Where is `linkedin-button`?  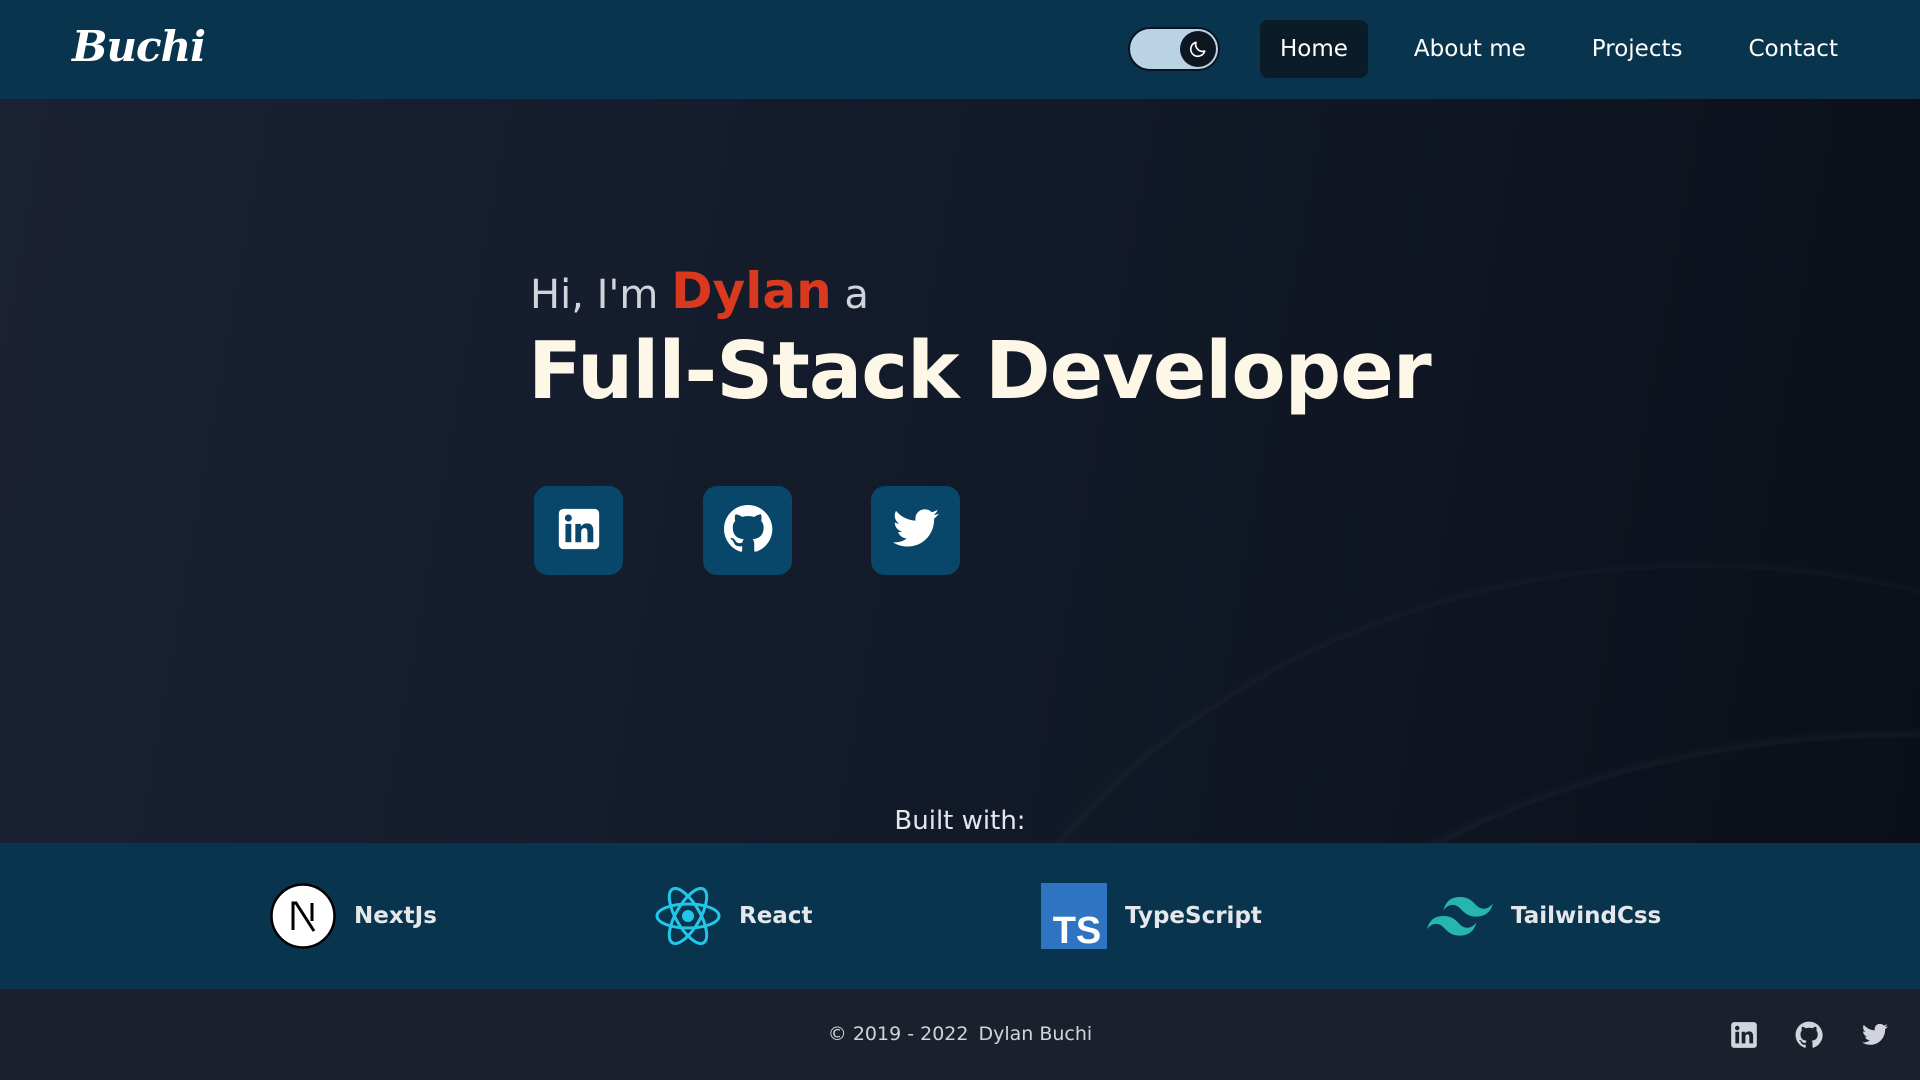 linkedin-button is located at coordinates (578, 530).